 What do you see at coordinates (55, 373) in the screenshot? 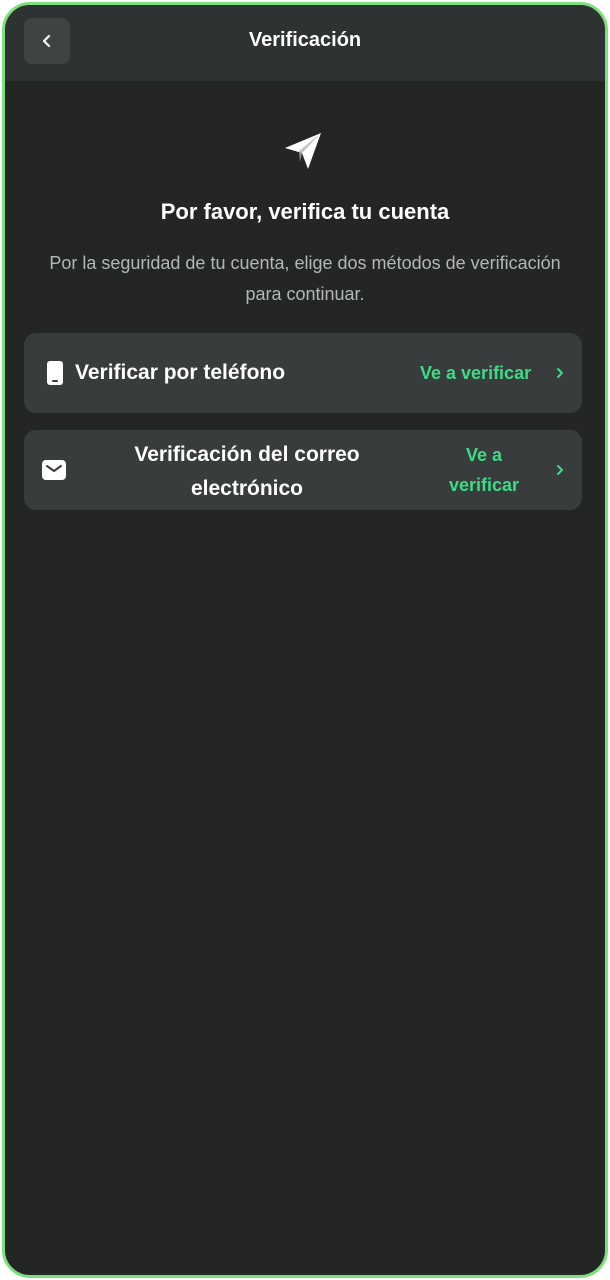
I see `phone-icon` at bounding box center [55, 373].